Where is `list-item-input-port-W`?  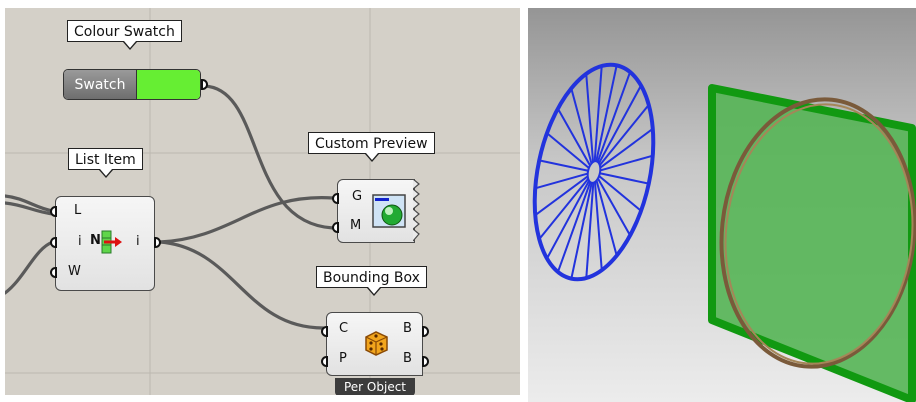
list-item-input-port-W is located at coordinates (53, 272).